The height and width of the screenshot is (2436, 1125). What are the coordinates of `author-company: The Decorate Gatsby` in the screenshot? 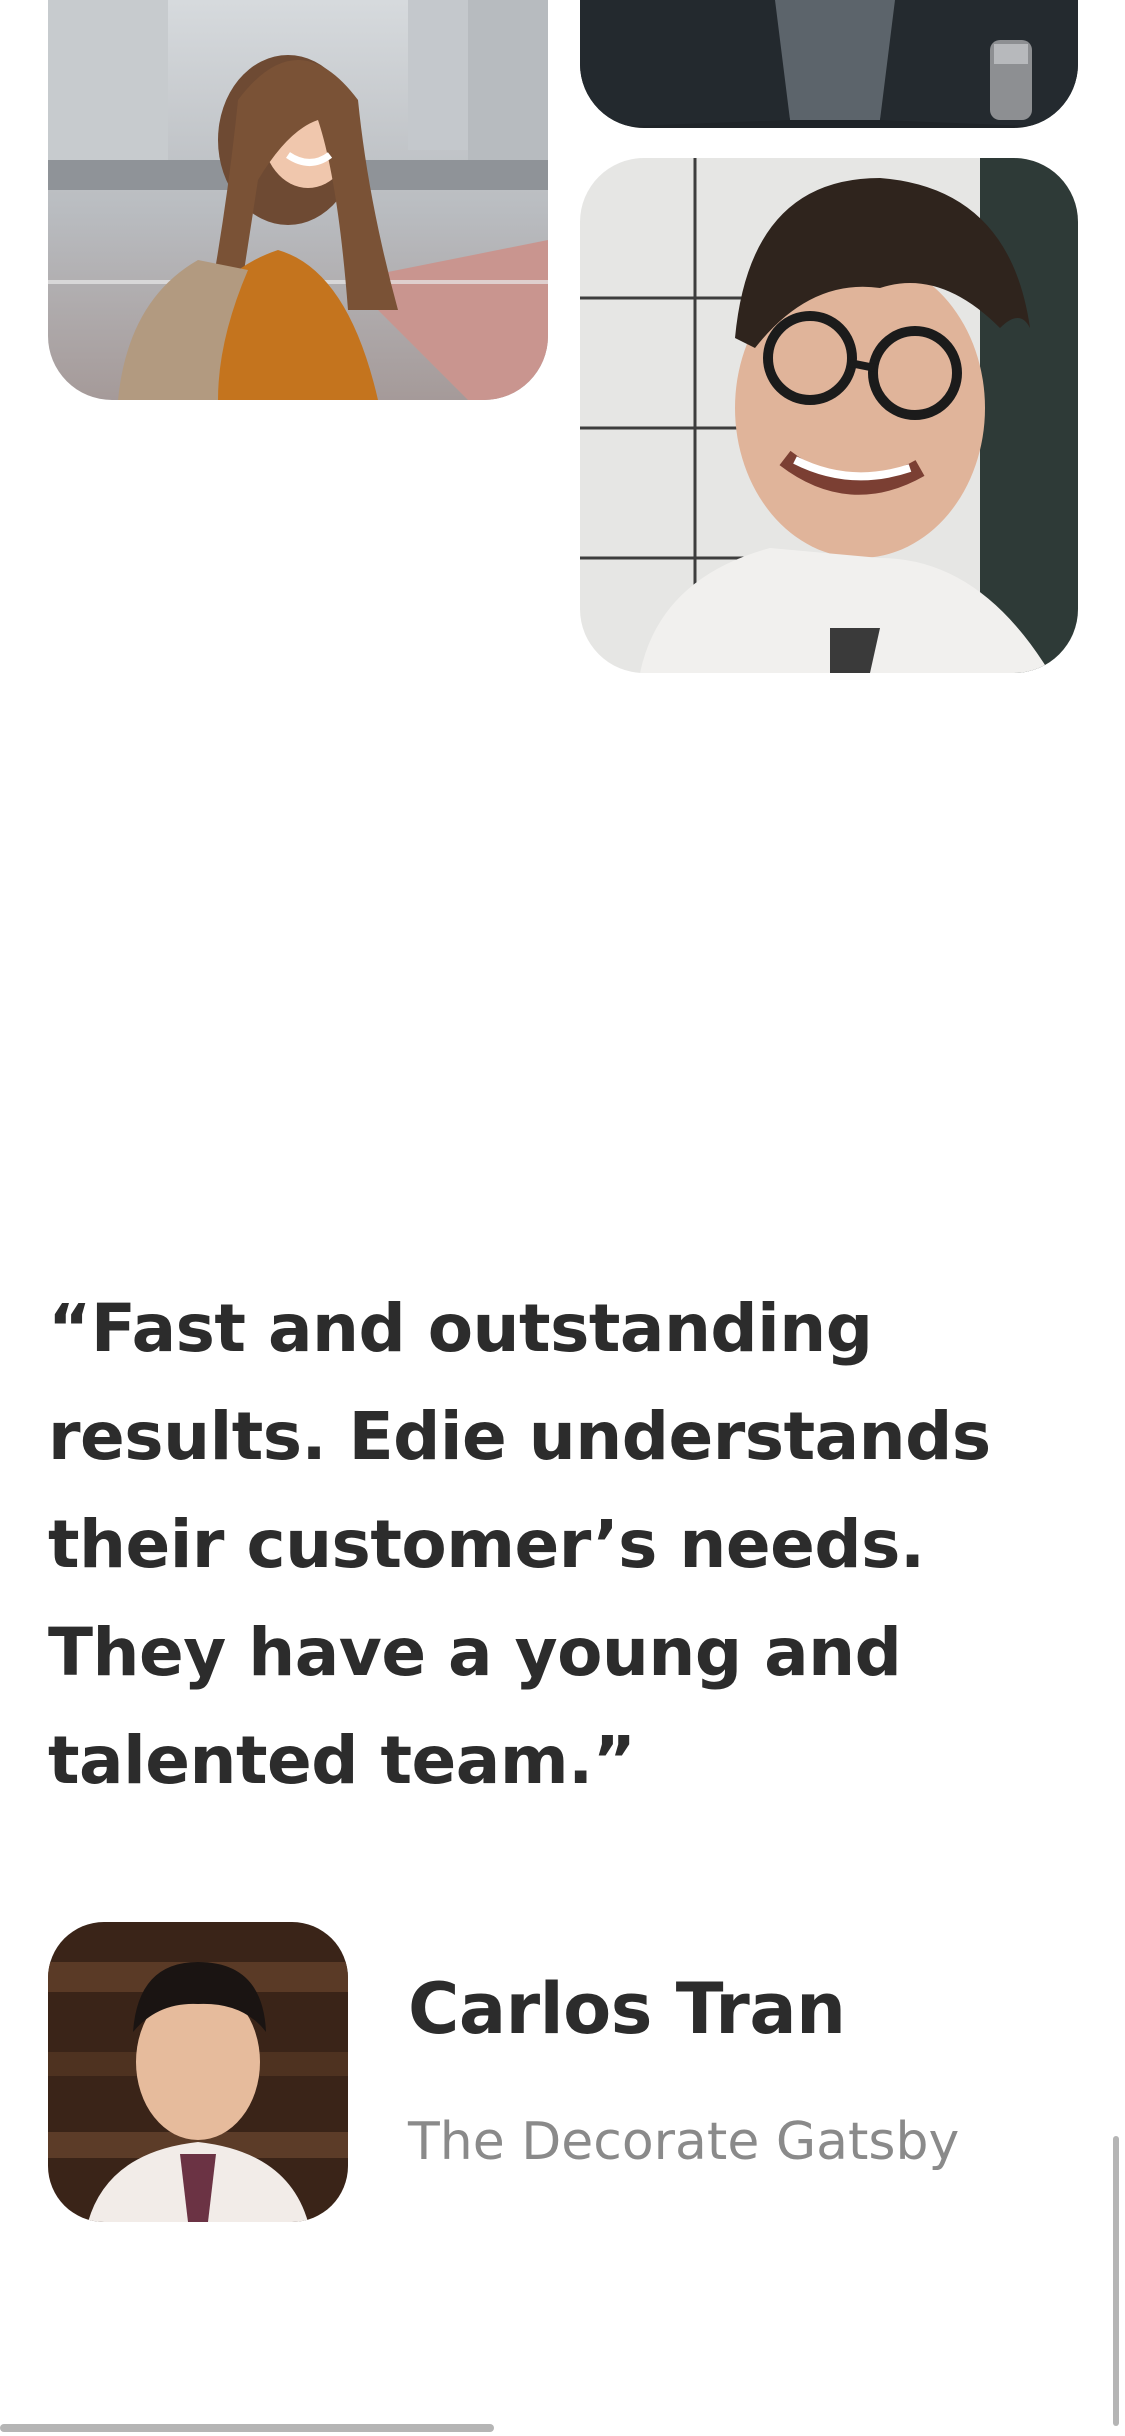 It's located at (684, 2142).